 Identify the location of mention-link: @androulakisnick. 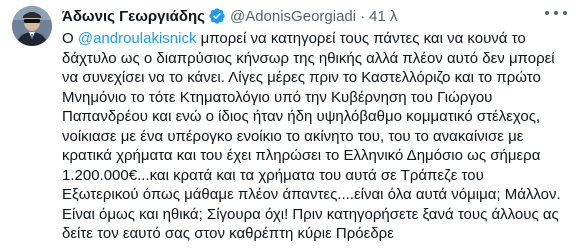
(137, 38).